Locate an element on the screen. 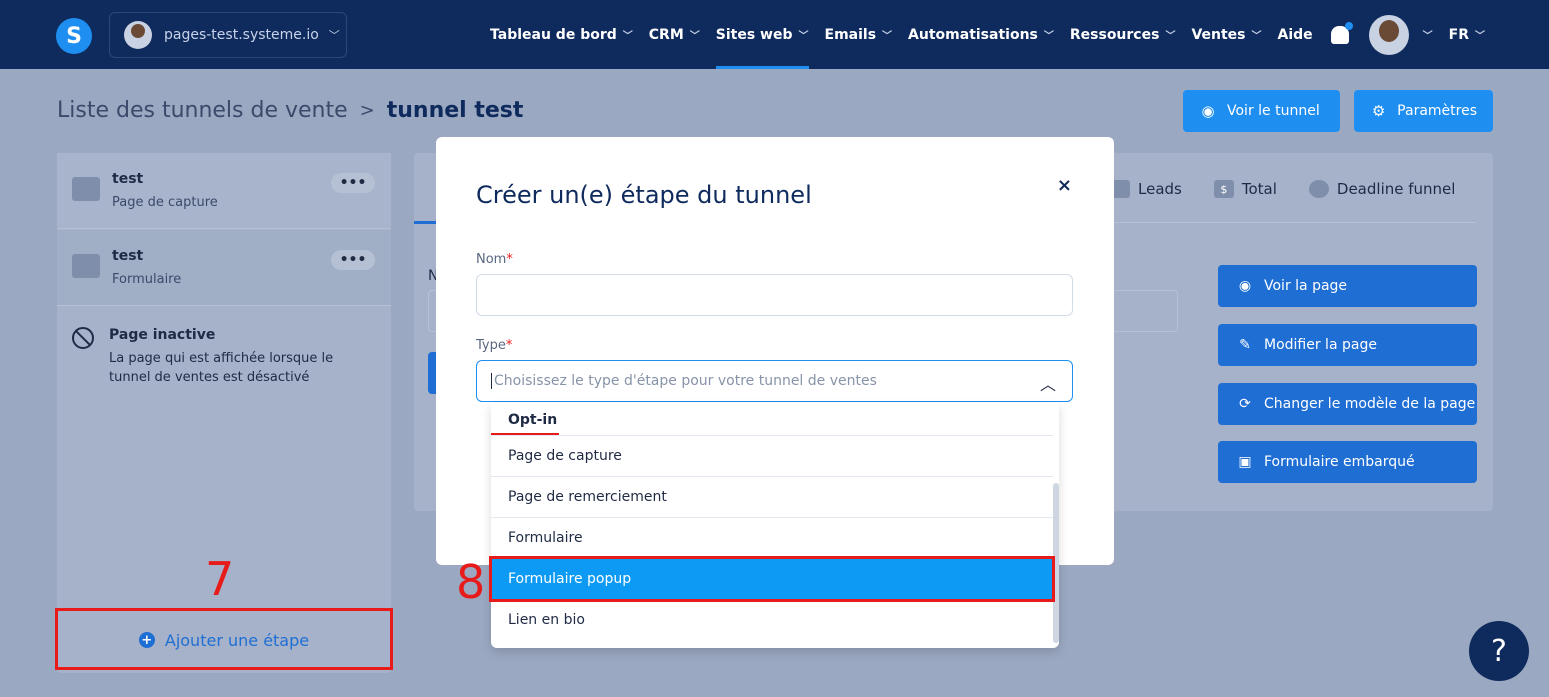 Image resolution: width=1549 pixels, height=697 pixels. dropdown-group-label: Opt-in is located at coordinates (533, 420).